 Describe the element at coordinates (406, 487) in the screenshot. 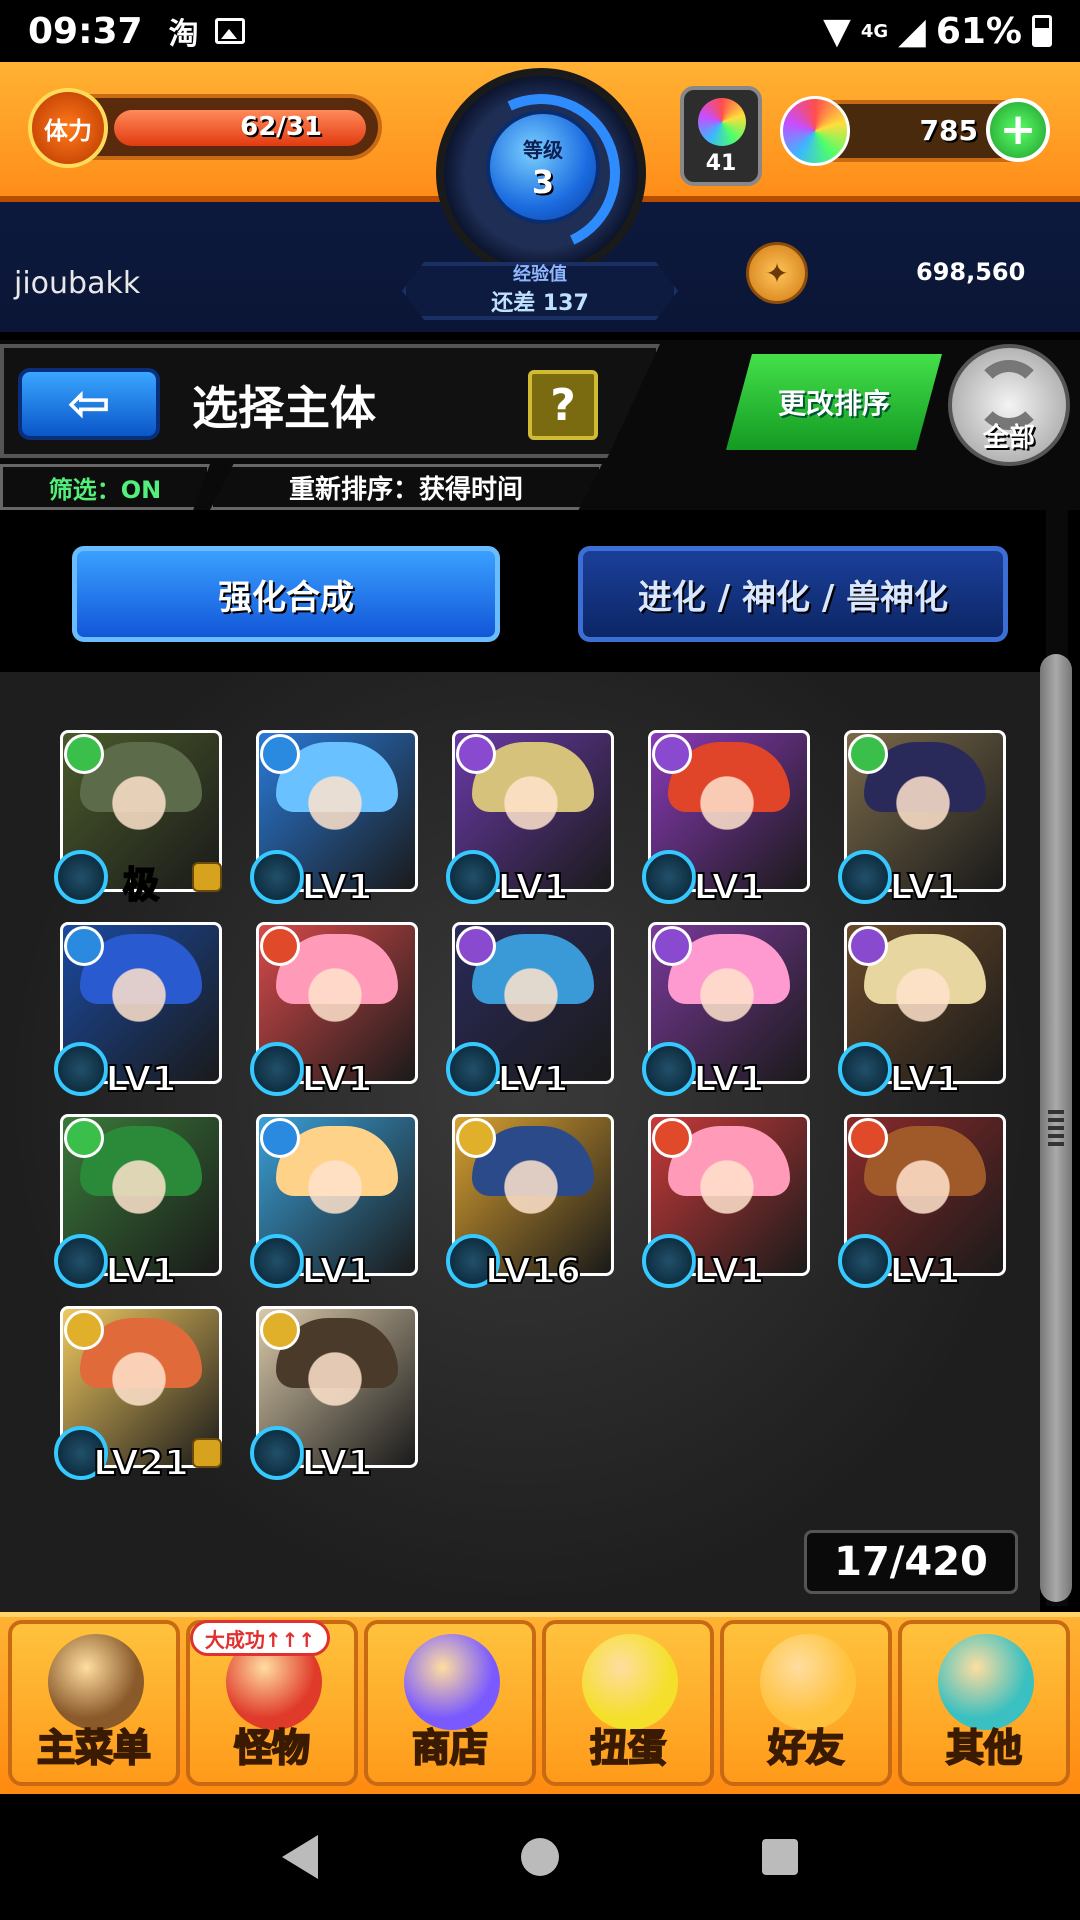

I see `sort-label: 重新排序：获得时间` at that location.